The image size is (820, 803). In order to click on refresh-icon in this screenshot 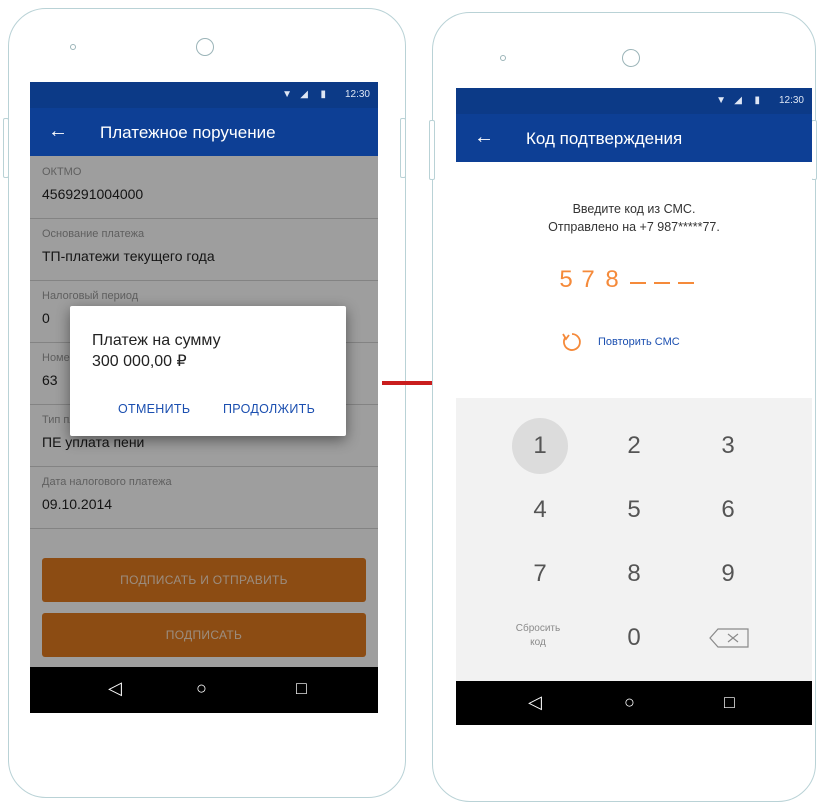, I will do `click(571, 342)`.